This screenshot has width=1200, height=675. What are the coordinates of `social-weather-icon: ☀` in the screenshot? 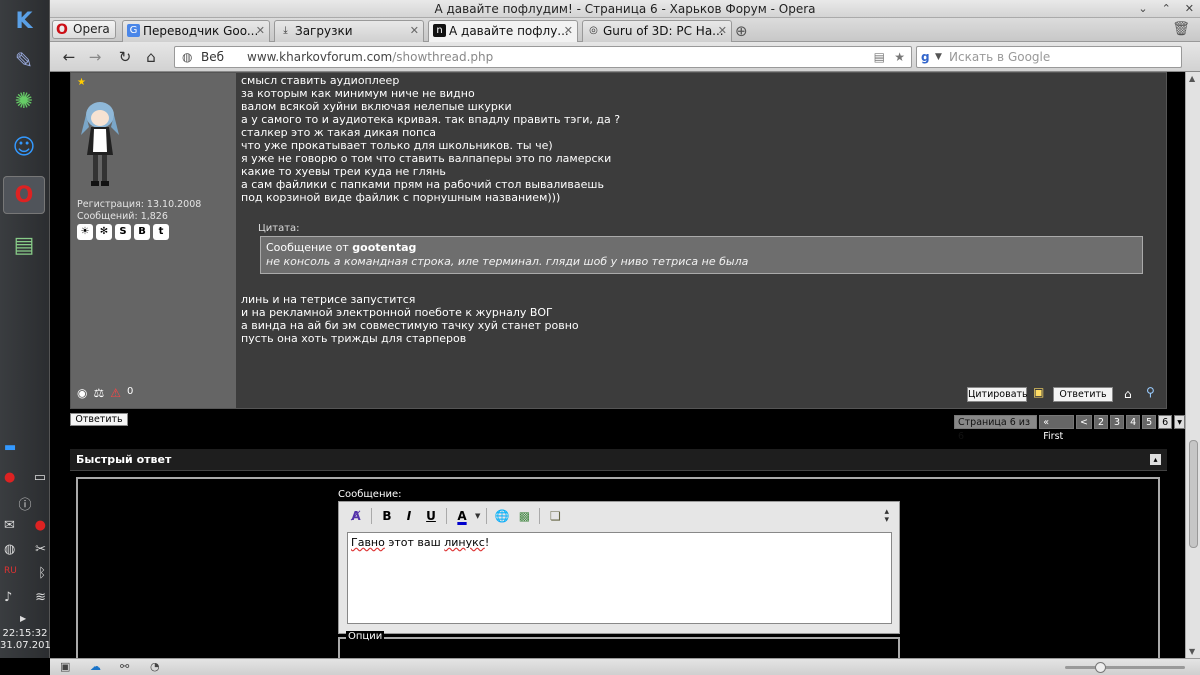 It's located at (85, 232).